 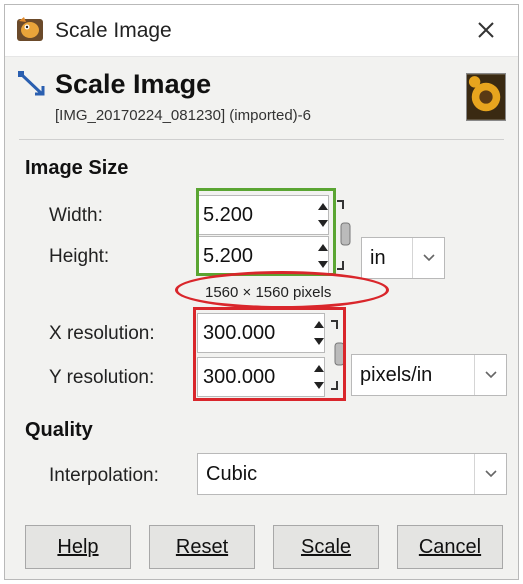 What do you see at coordinates (261, 31) in the screenshot?
I see `title-bar: Scale Image` at bounding box center [261, 31].